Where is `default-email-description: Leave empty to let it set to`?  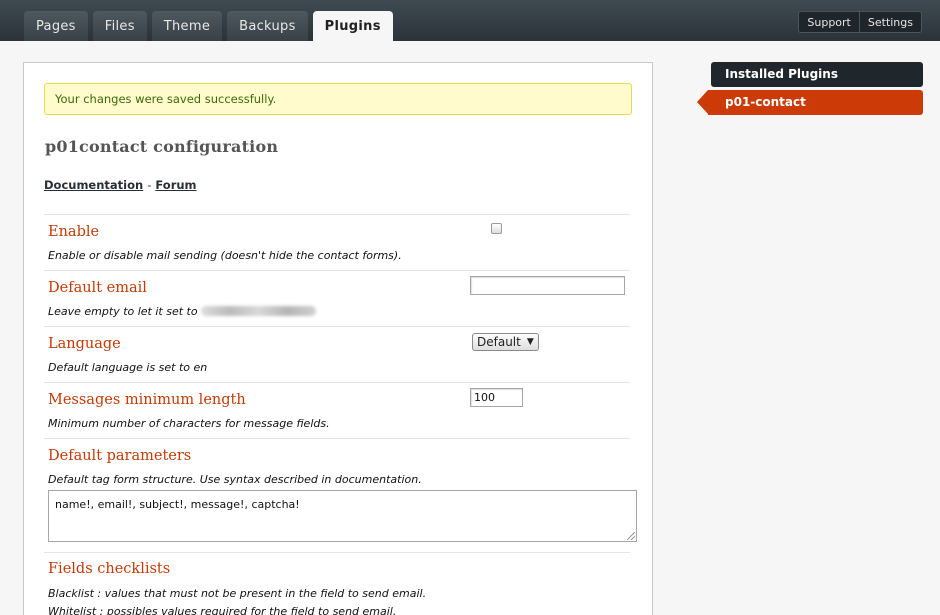 default-email-description: Leave empty to let it set to is located at coordinates (182, 311).